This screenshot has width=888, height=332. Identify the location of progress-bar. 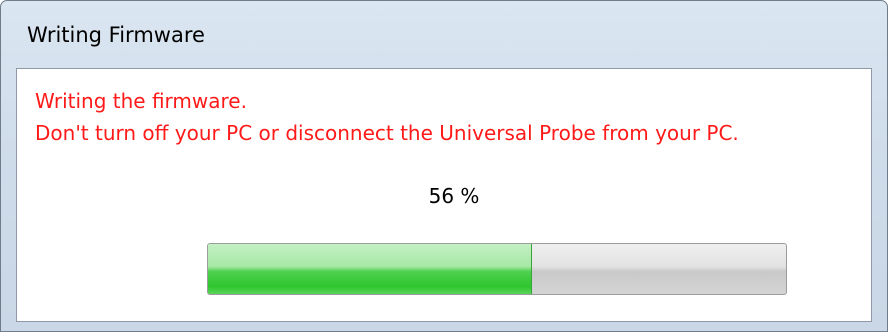
(497, 269).